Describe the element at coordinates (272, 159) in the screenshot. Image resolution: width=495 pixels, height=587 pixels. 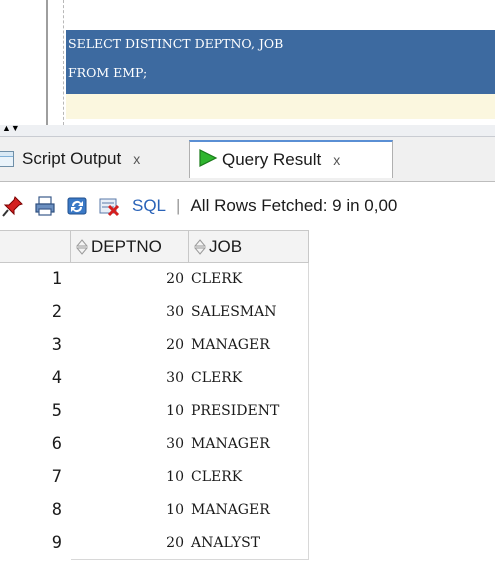
I see `tab-query-result-label: Query Result` at that location.